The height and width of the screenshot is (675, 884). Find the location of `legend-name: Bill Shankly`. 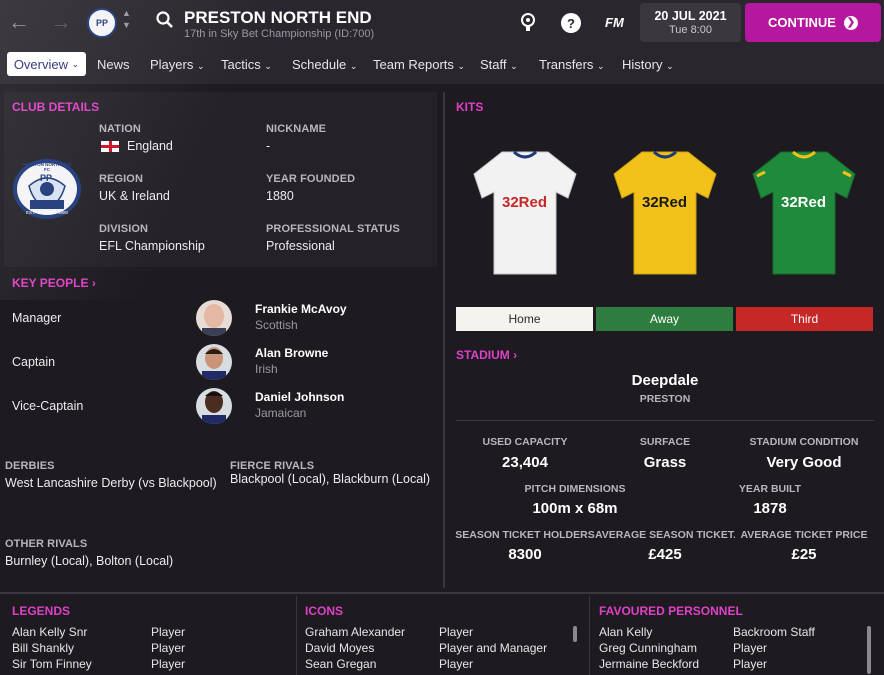

legend-name: Bill Shankly is located at coordinates (43, 648).